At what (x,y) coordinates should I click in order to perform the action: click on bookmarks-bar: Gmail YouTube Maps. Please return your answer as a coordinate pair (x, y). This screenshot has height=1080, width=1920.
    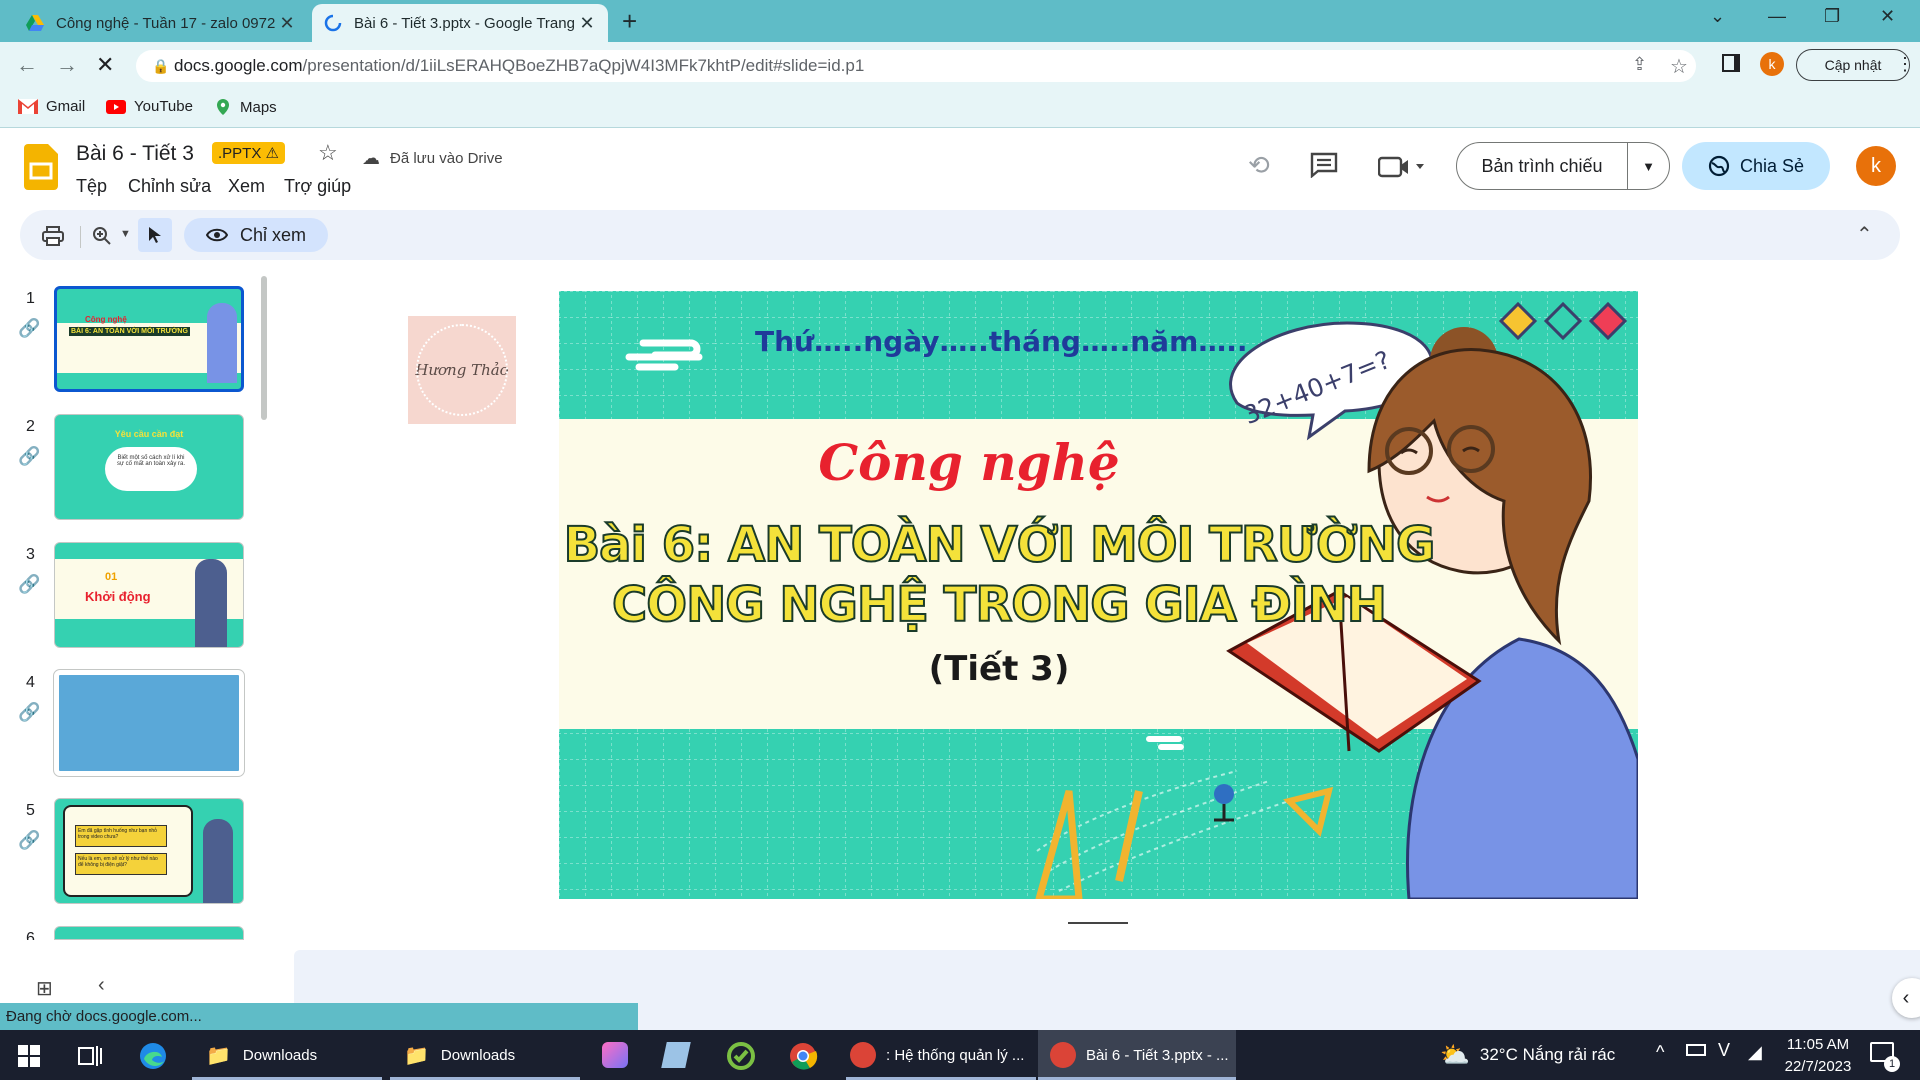
    Looking at the image, I should click on (960, 109).